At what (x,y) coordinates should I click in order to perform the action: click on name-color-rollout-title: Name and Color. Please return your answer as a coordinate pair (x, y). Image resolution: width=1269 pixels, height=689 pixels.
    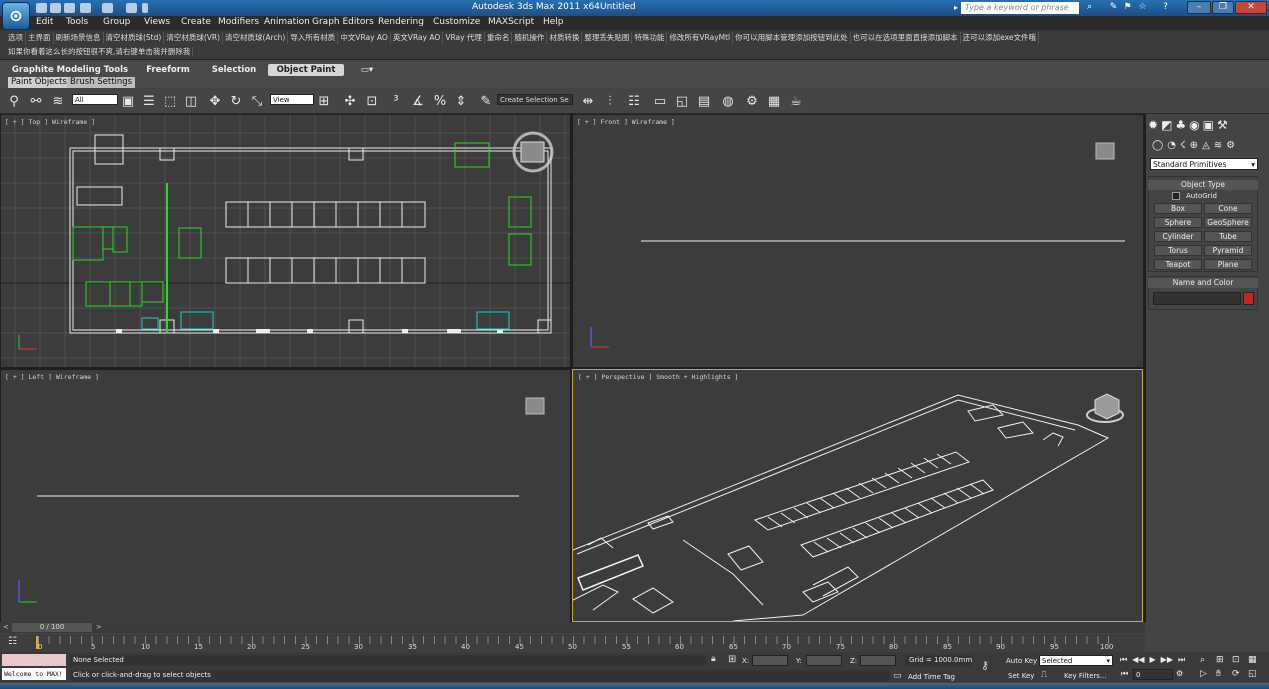
    Looking at the image, I should click on (1203, 283).